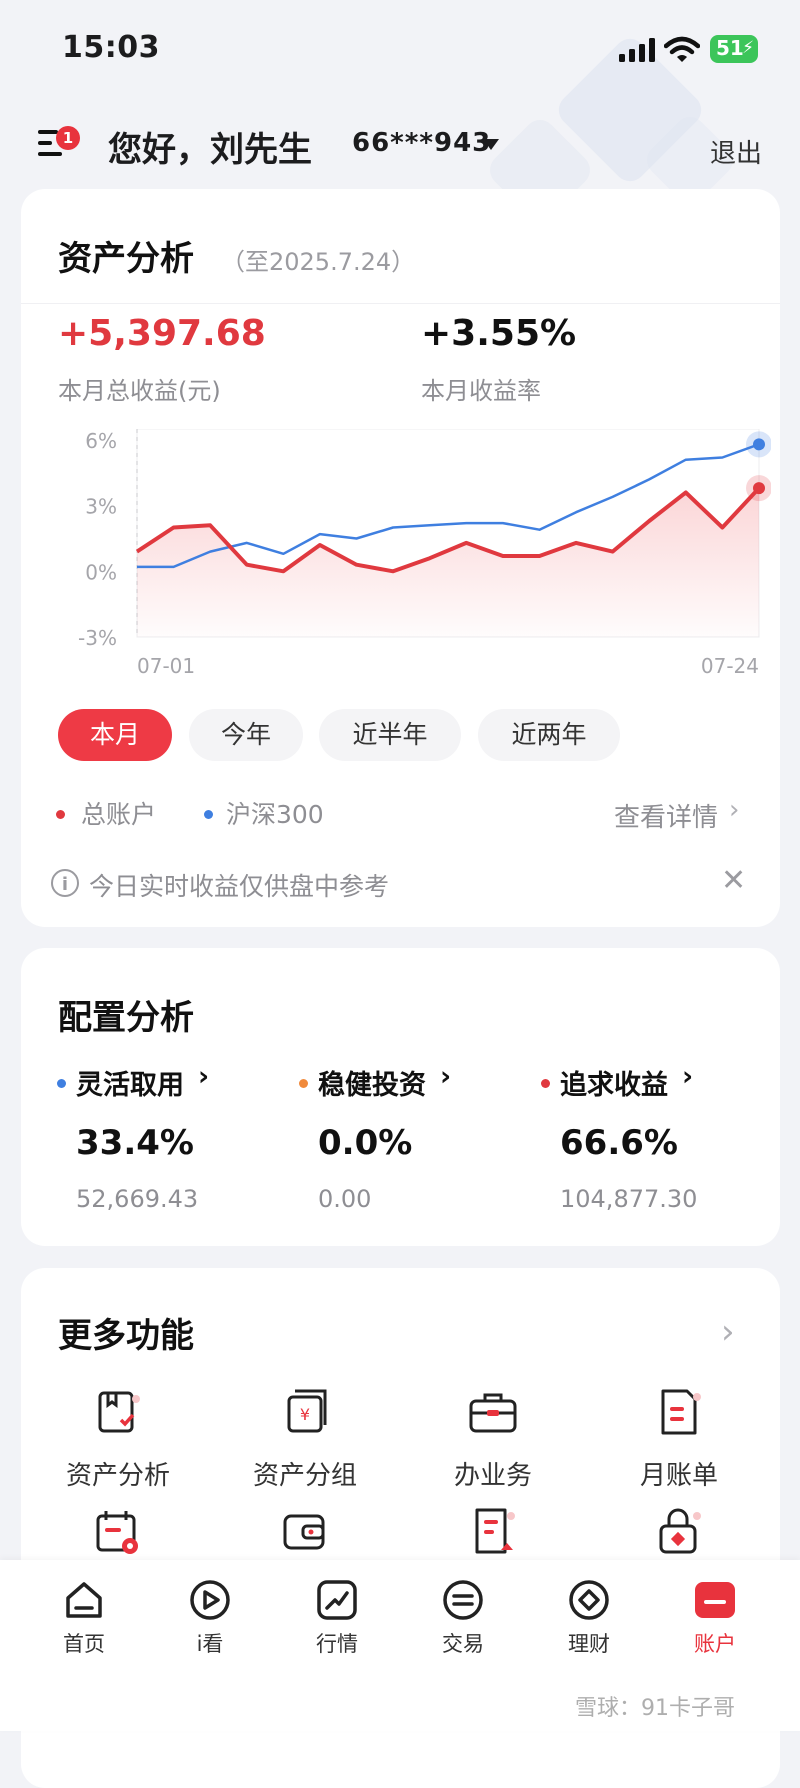 This screenshot has width=800, height=1788. What do you see at coordinates (372, 1082) in the screenshot?
I see `allocation-name: 稳健投资` at bounding box center [372, 1082].